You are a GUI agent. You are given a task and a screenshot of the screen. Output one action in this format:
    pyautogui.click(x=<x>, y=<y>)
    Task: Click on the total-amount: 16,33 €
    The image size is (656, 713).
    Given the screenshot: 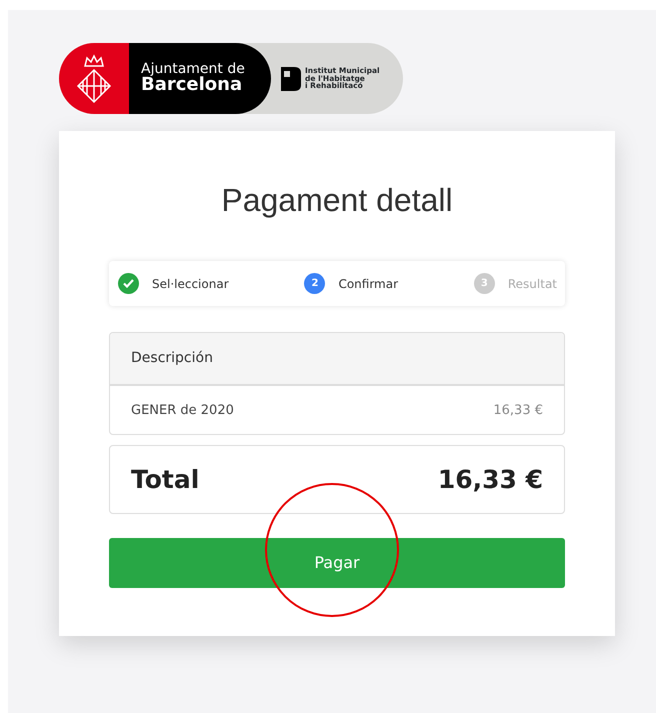 What is the action you would take?
    pyautogui.click(x=490, y=480)
    